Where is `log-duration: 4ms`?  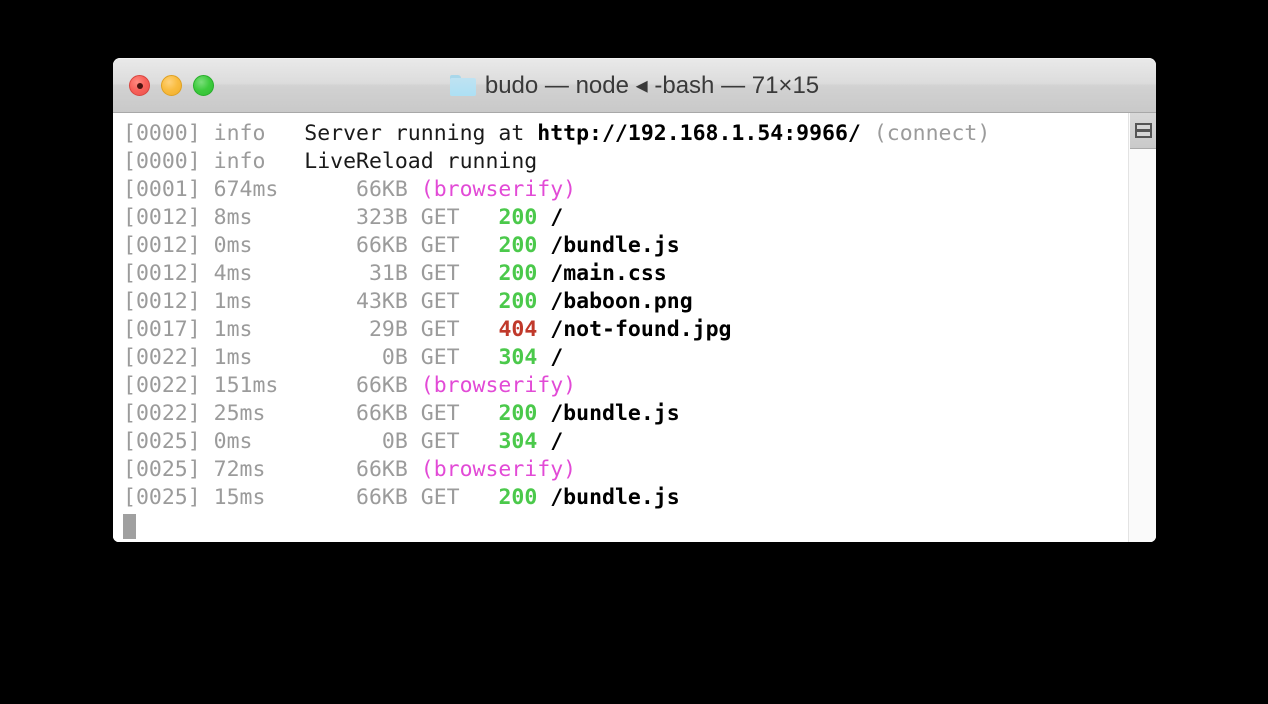
log-duration: 4ms is located at coordinates (233, 273).